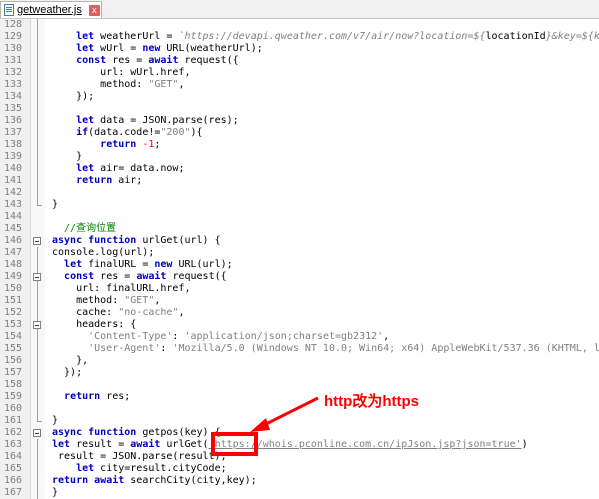 The height and width of the screenshot is (499, 599). I want to click on annotation-arrow, so click(284, 414).